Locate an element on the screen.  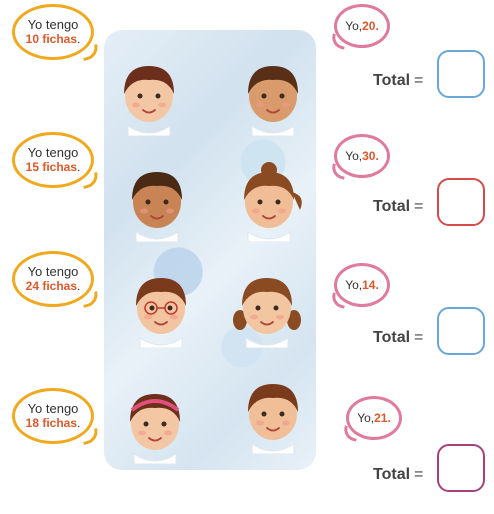
boy-glasses-face is located at coordinates (161, 308).